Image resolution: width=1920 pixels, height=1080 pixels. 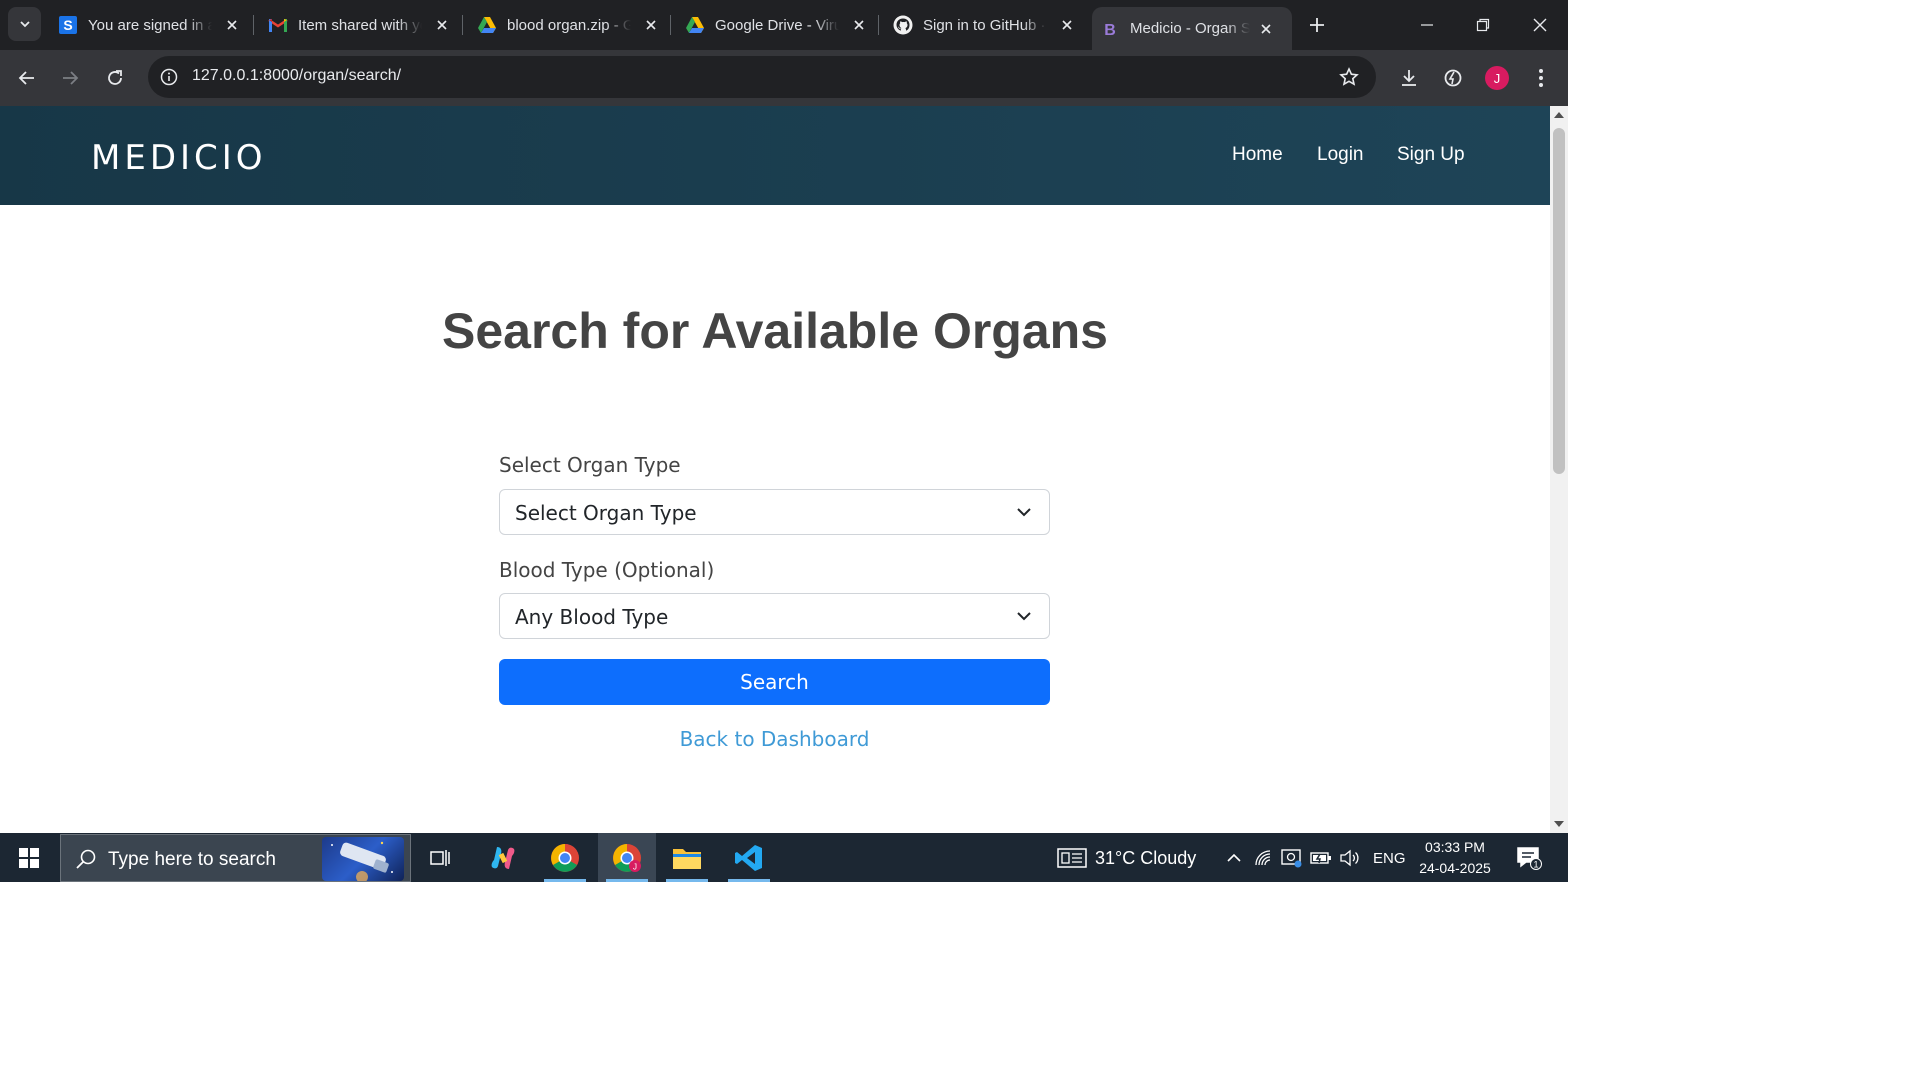 I want to click on restore-button, so click(x=1483, y=25).